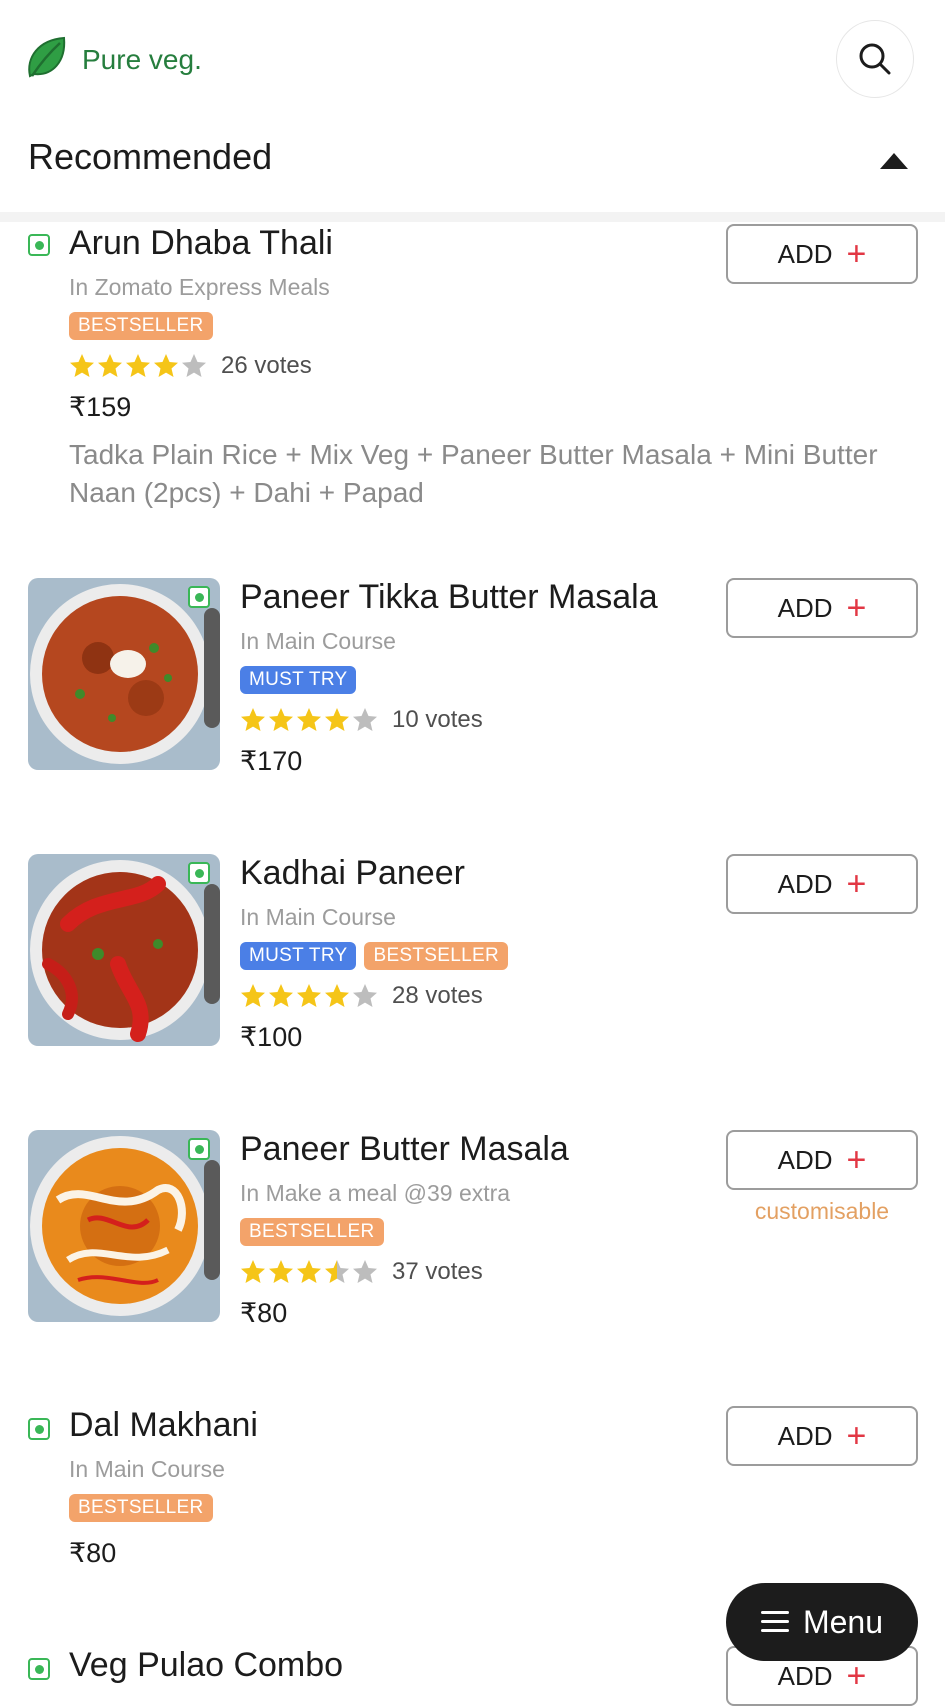 This screenshot has width=945, height=1706. What do you see at coordinates (472, 60) in the screenshot?
I see `top-bar: Pure veg.` at bounding box center [472, 60].